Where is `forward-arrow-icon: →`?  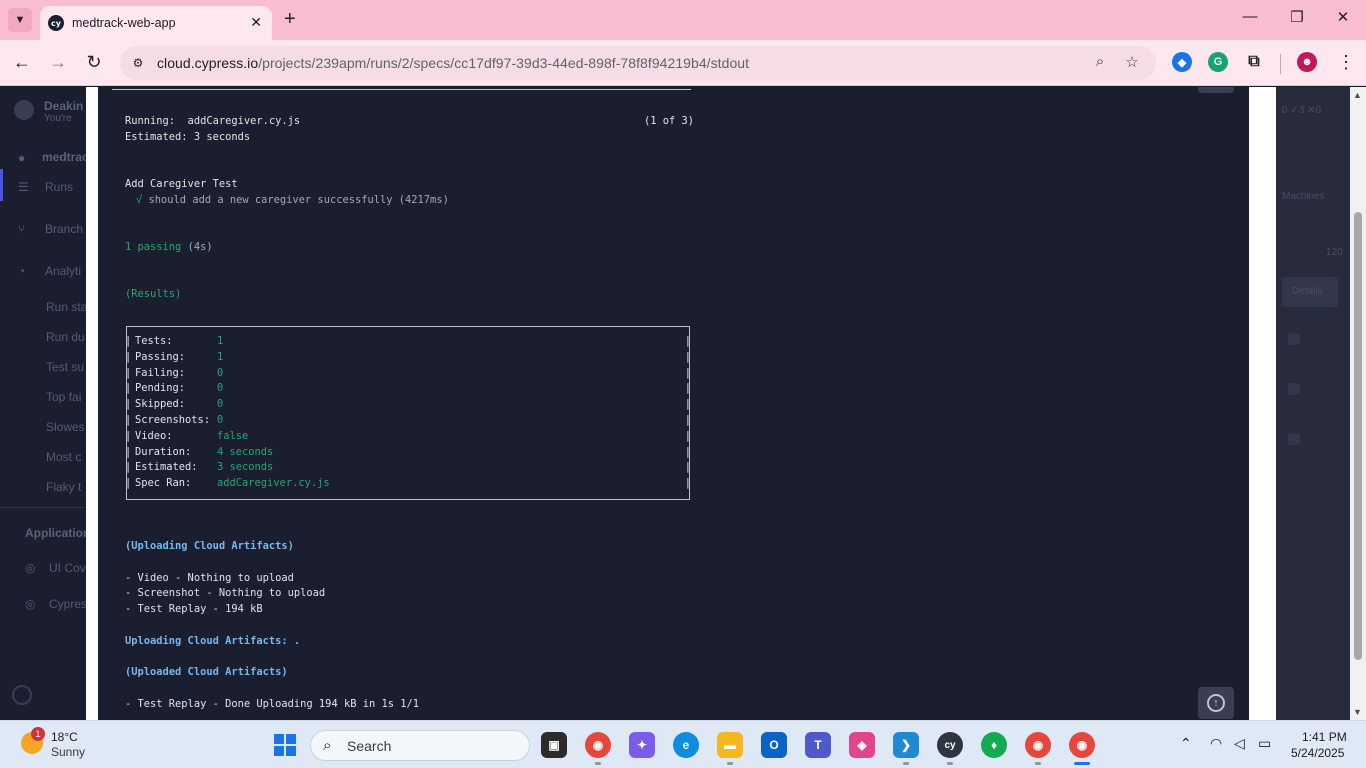
forward-arrow-icon: → is located at coordinates (58, 62).